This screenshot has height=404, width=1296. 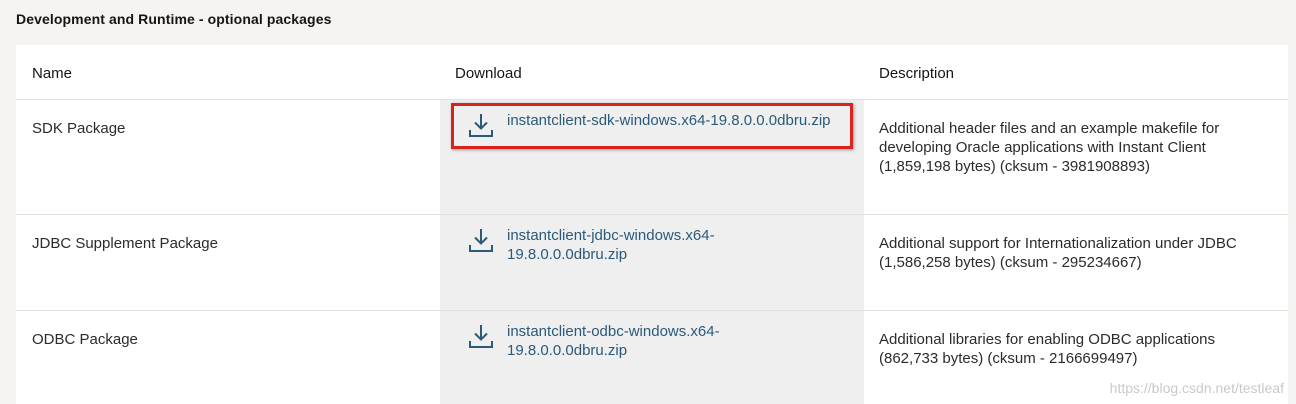 What do you see at coordinates (85, 339) in the screenshot?
I see `row-name: ODBC Package` at bounding box center [85, 339].